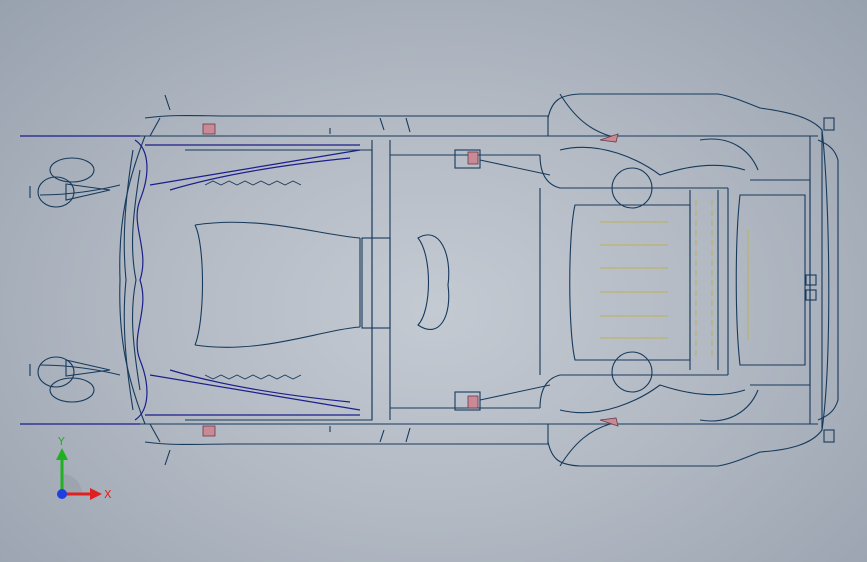 This screenshot has height=562, width=867. What do you see at coordinates (61, 442) in the screenshot?
I see `y-axis-label: Y` at bounding box center [61, 442].